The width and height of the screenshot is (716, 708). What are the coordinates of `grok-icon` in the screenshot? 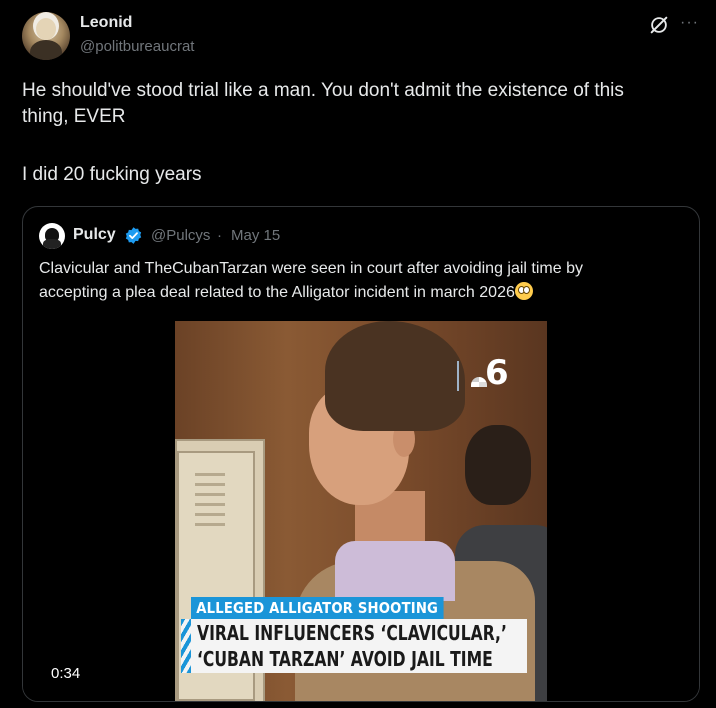 It's located at (659, 25).